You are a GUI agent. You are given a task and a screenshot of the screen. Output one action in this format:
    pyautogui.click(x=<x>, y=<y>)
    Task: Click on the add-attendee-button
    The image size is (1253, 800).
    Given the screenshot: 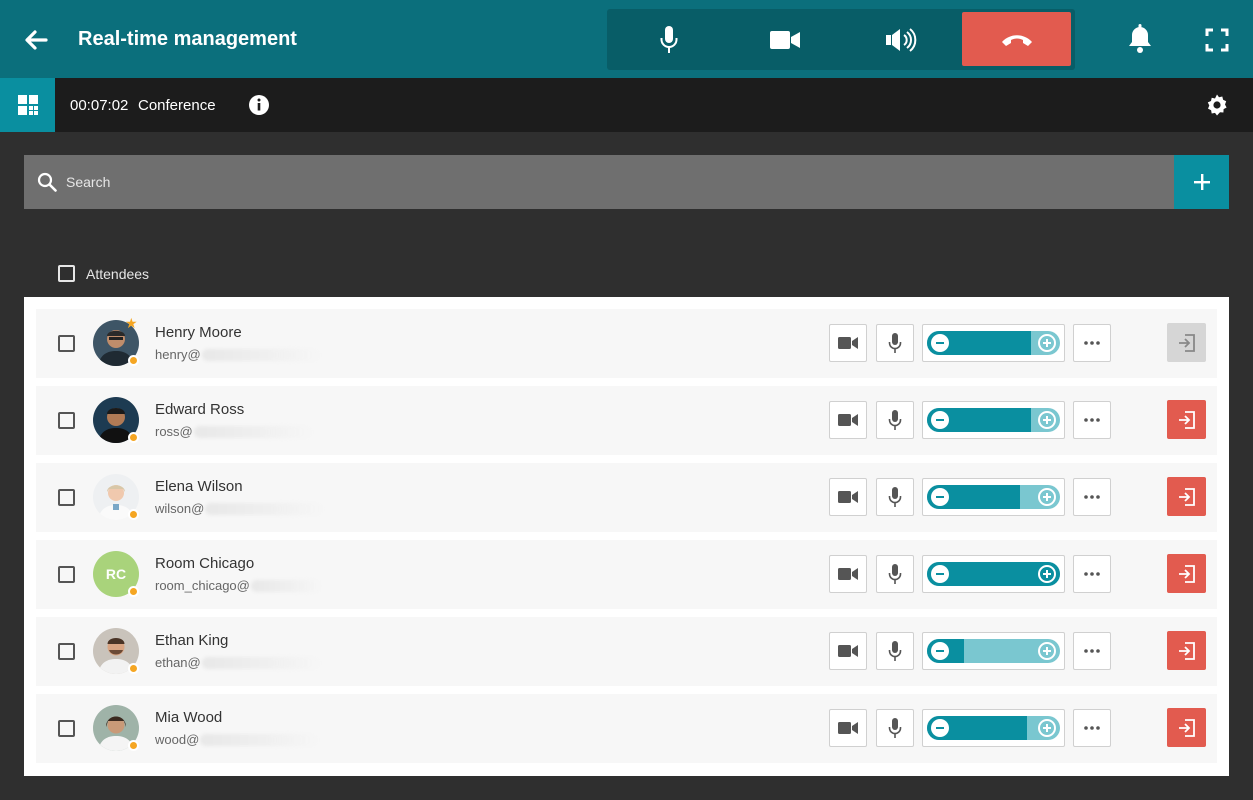 What is the action you would take?
    pyautogui.click(x=1201, y=182)
    